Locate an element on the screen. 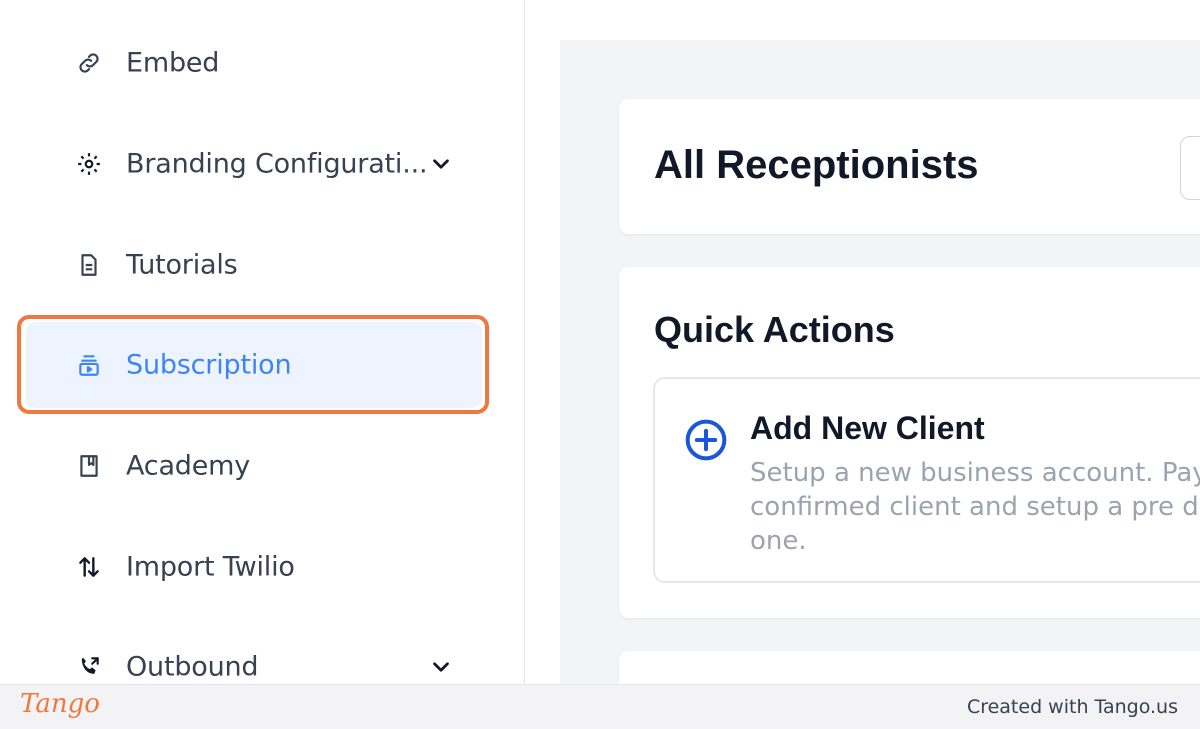 This screenshot has width=1200, height=729. header-card: All Receptionists is located at coordinates (909, 166).